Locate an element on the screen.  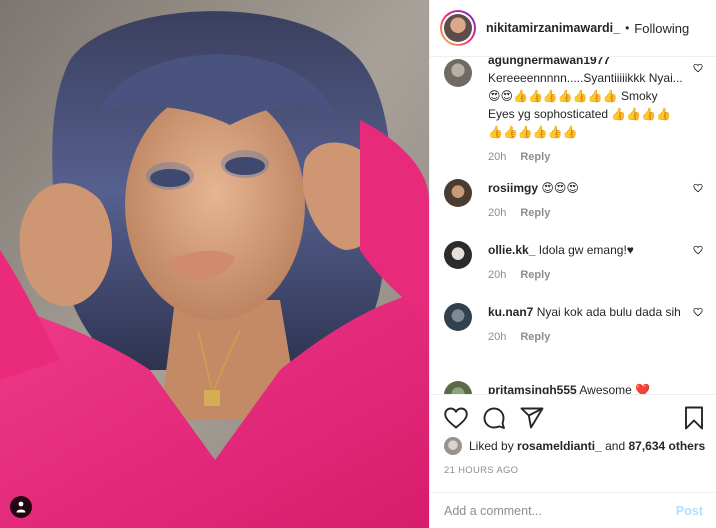
likes-and: and is located at coordinates (615, 446).